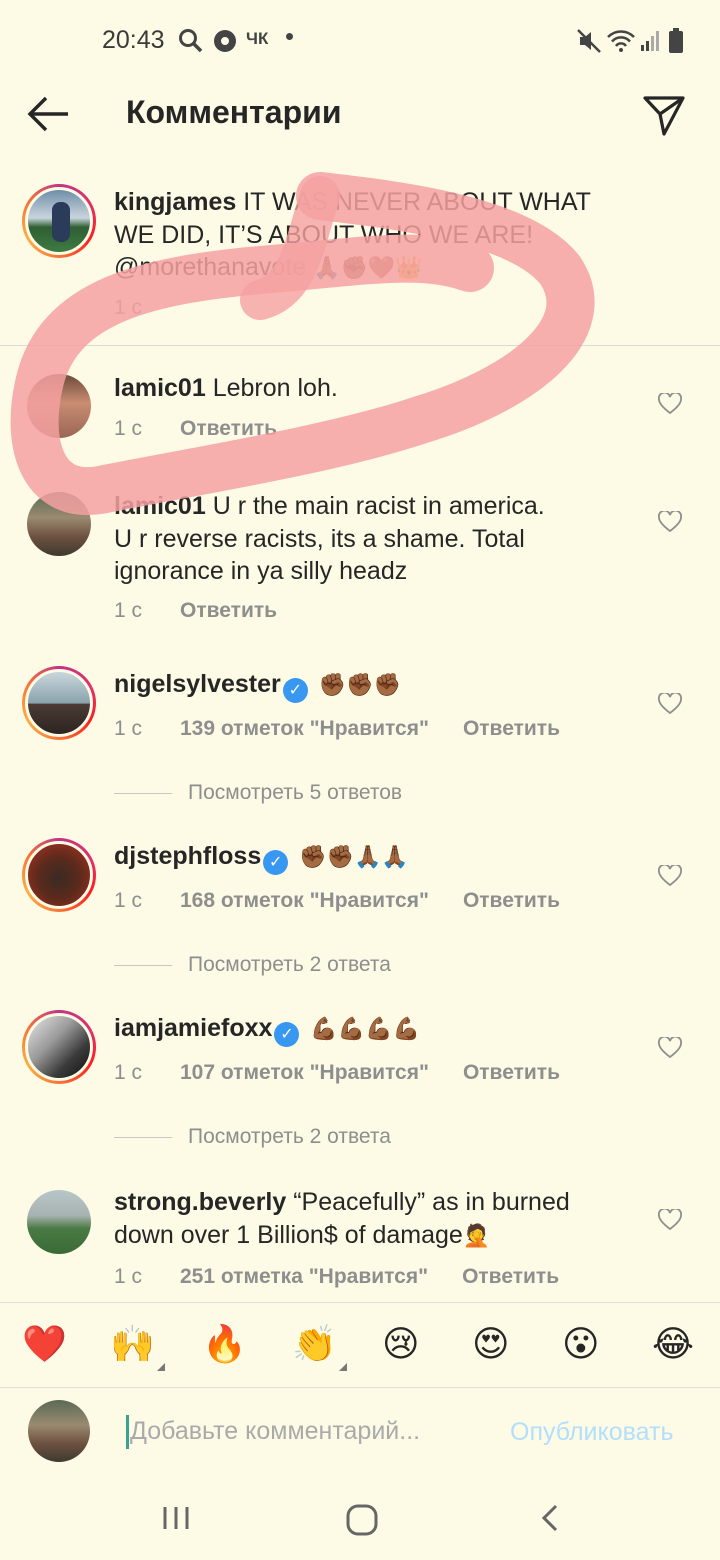  What do you see at coordinates (310, 1431) in the screenshot?
I see `comment-input` at bounding box center [310, 1431].